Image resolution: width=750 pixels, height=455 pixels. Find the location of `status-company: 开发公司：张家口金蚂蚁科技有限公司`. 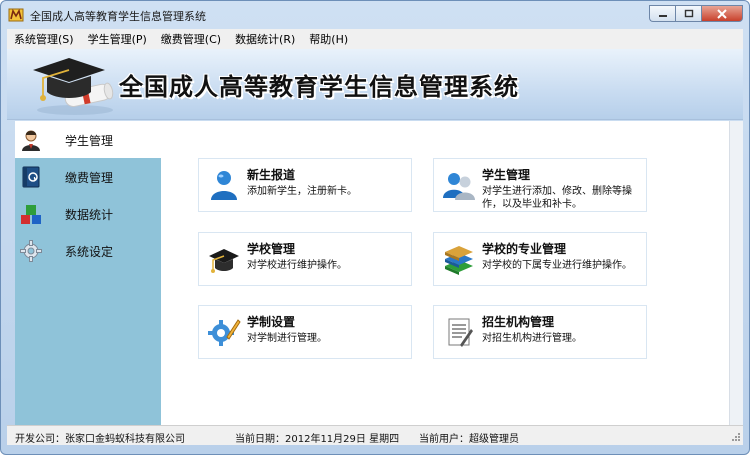

status-company: 开发公司：张家口金蚂蚁科技有限公司 is located at coordinates (100, 439).